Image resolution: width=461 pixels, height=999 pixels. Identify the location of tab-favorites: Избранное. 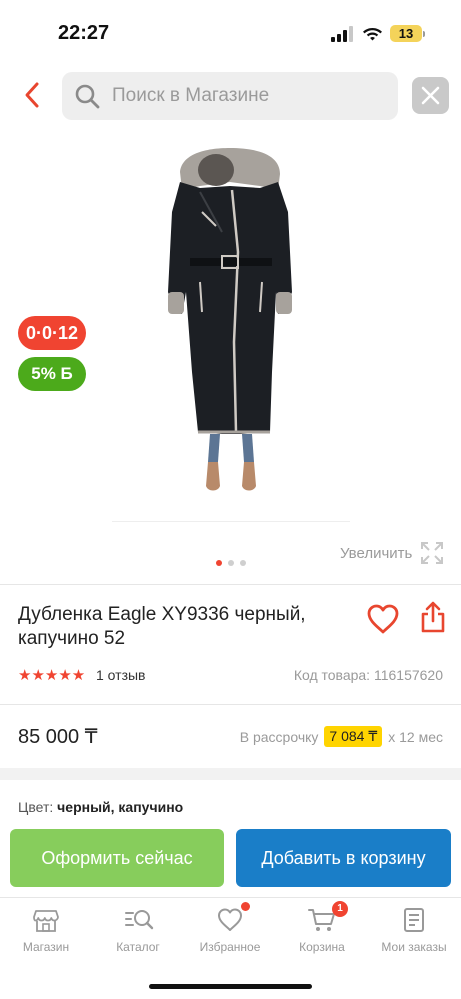
(230, 932).